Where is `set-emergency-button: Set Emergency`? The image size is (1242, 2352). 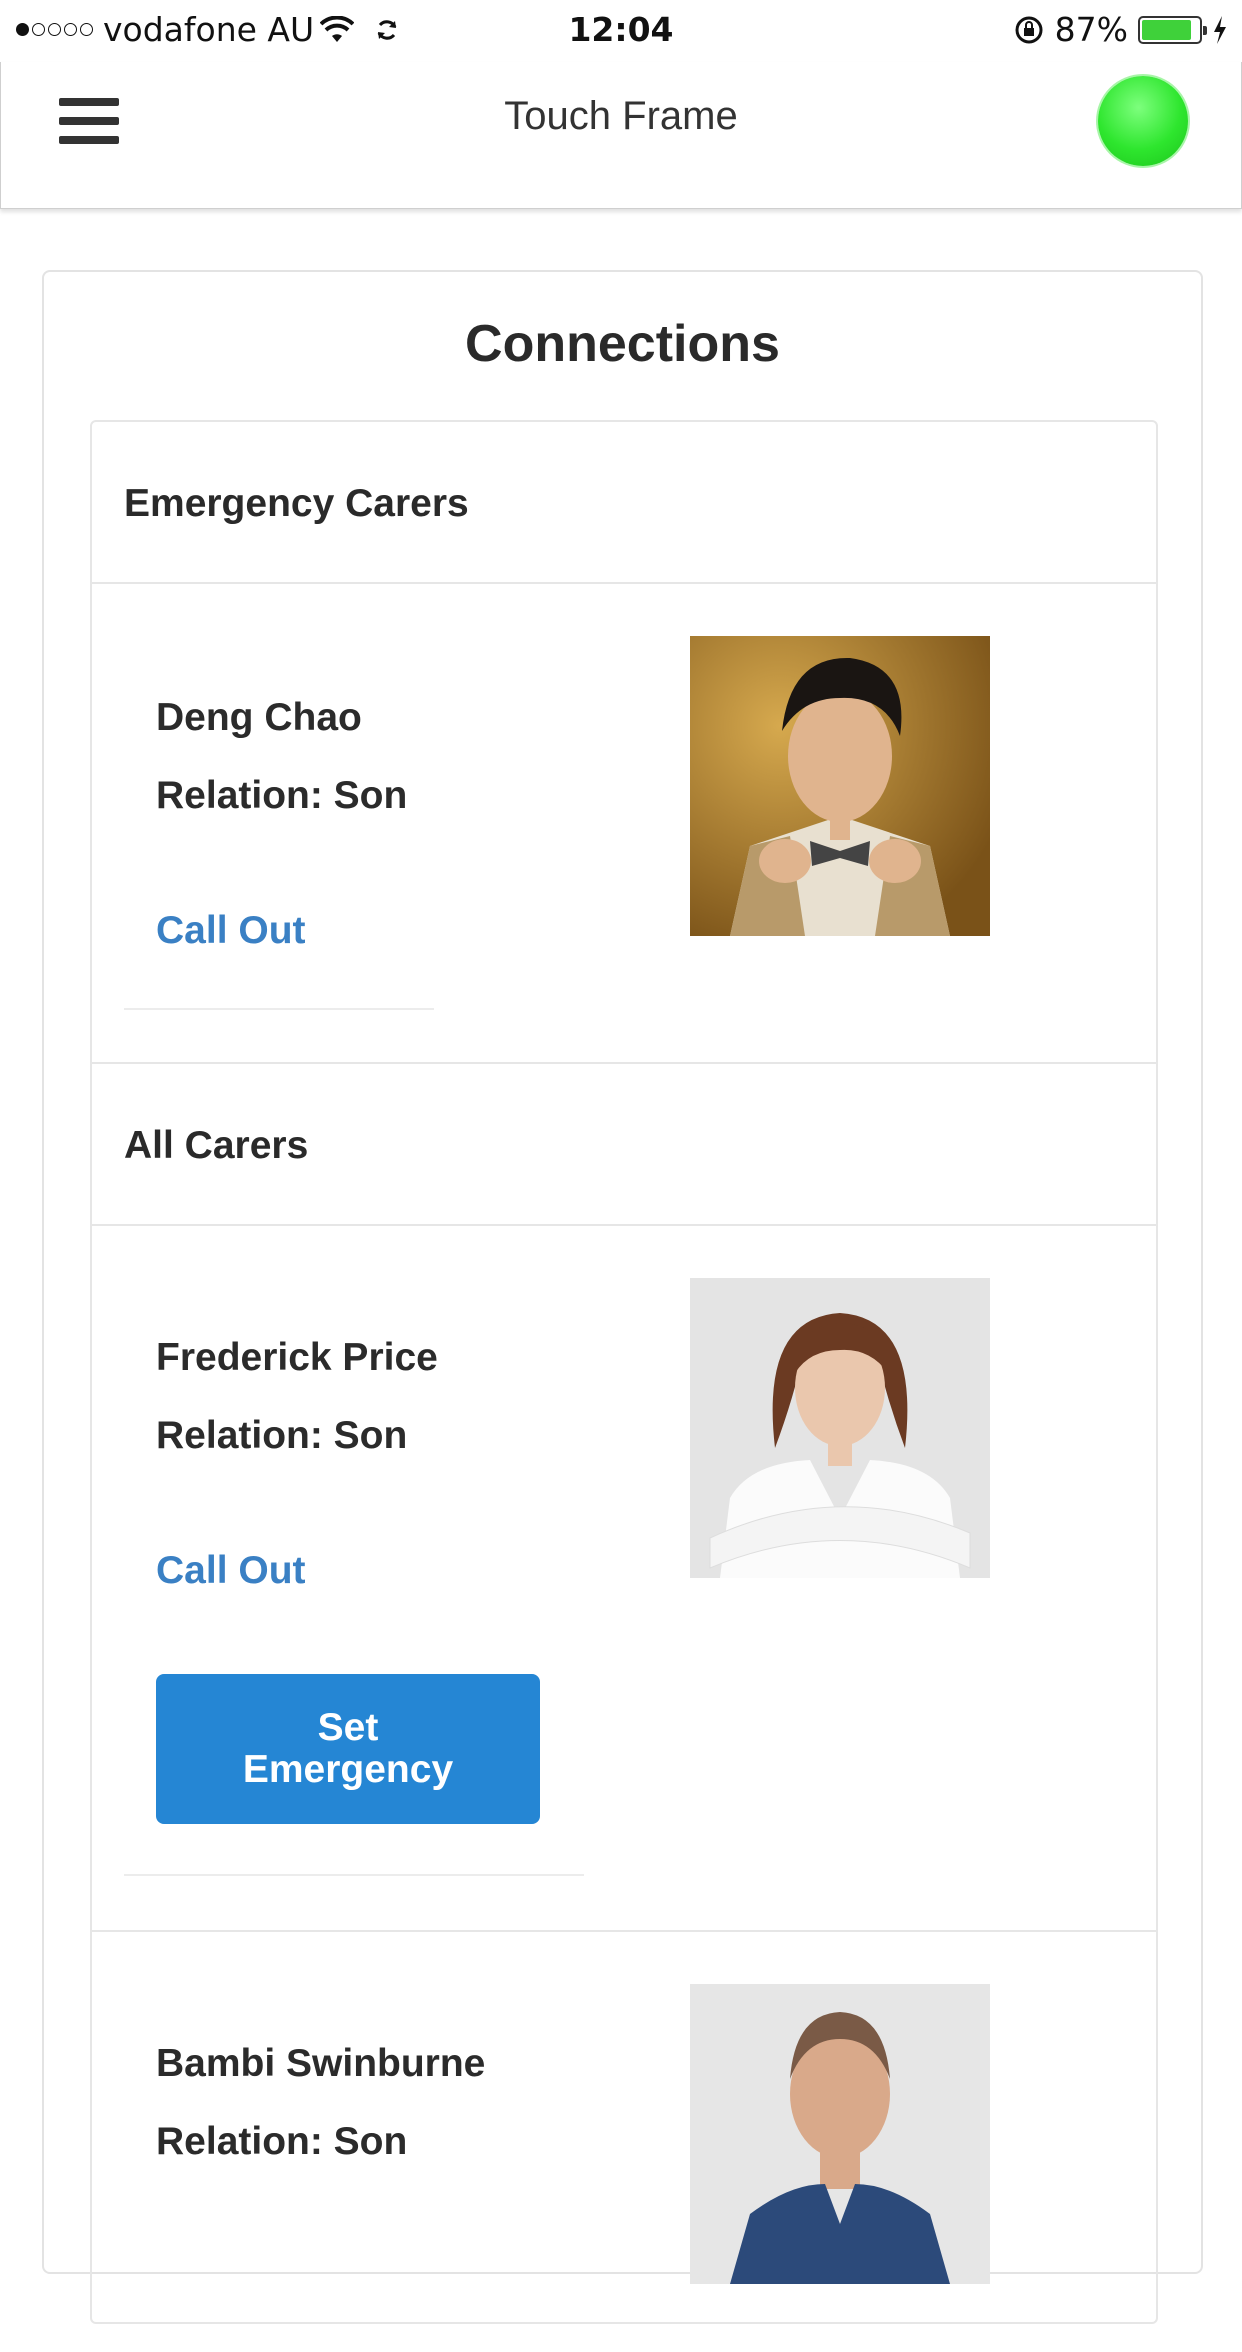
set-emergency-button: Set Emergency is located at coordinates (348, 1749).